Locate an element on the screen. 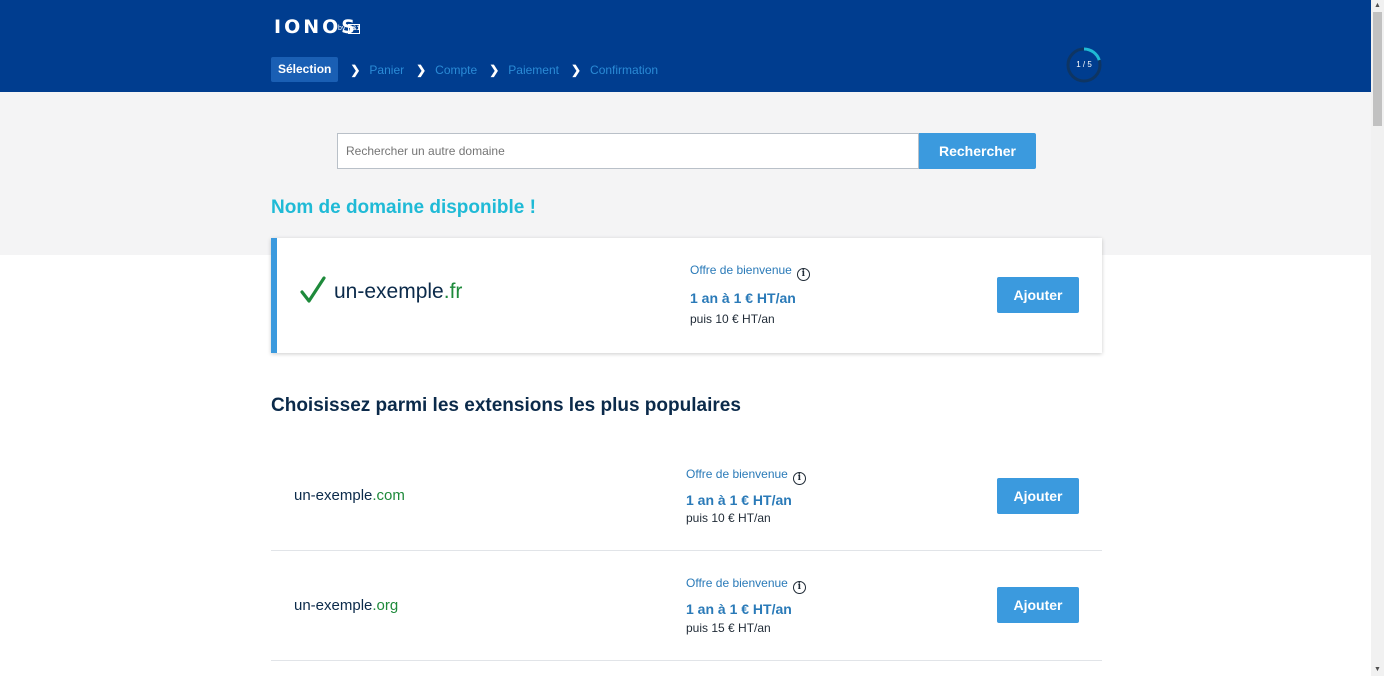 Image resolution: width=1384 pixels, height=676 pixels. renewal-price: puis 15 € HT/an is located at coordinates (728, 628).